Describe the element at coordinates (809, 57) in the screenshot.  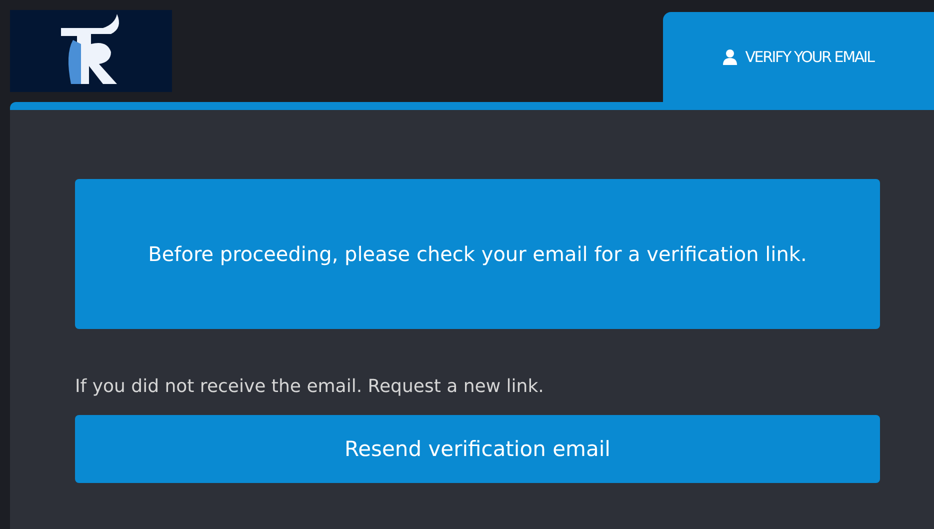
I see `tab-label: VERIFY YOUR EMAIL` at that location.